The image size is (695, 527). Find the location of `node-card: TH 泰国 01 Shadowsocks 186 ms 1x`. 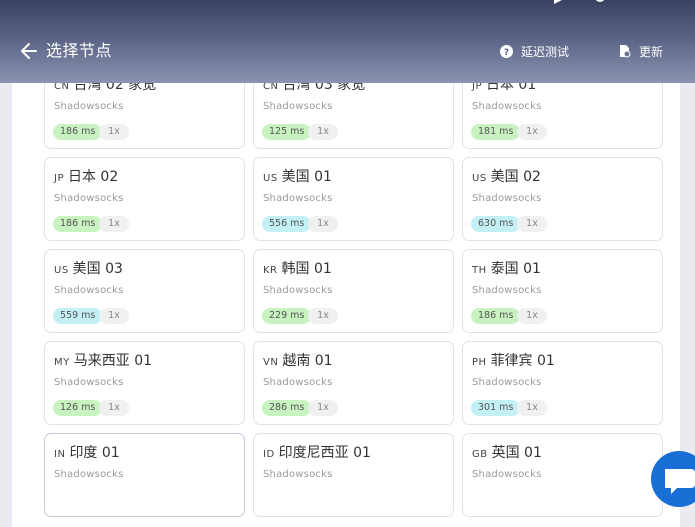

node-card: TH 泰国 01 Shadowsocks 186 ms 1x is located at coordinates (562, 291).